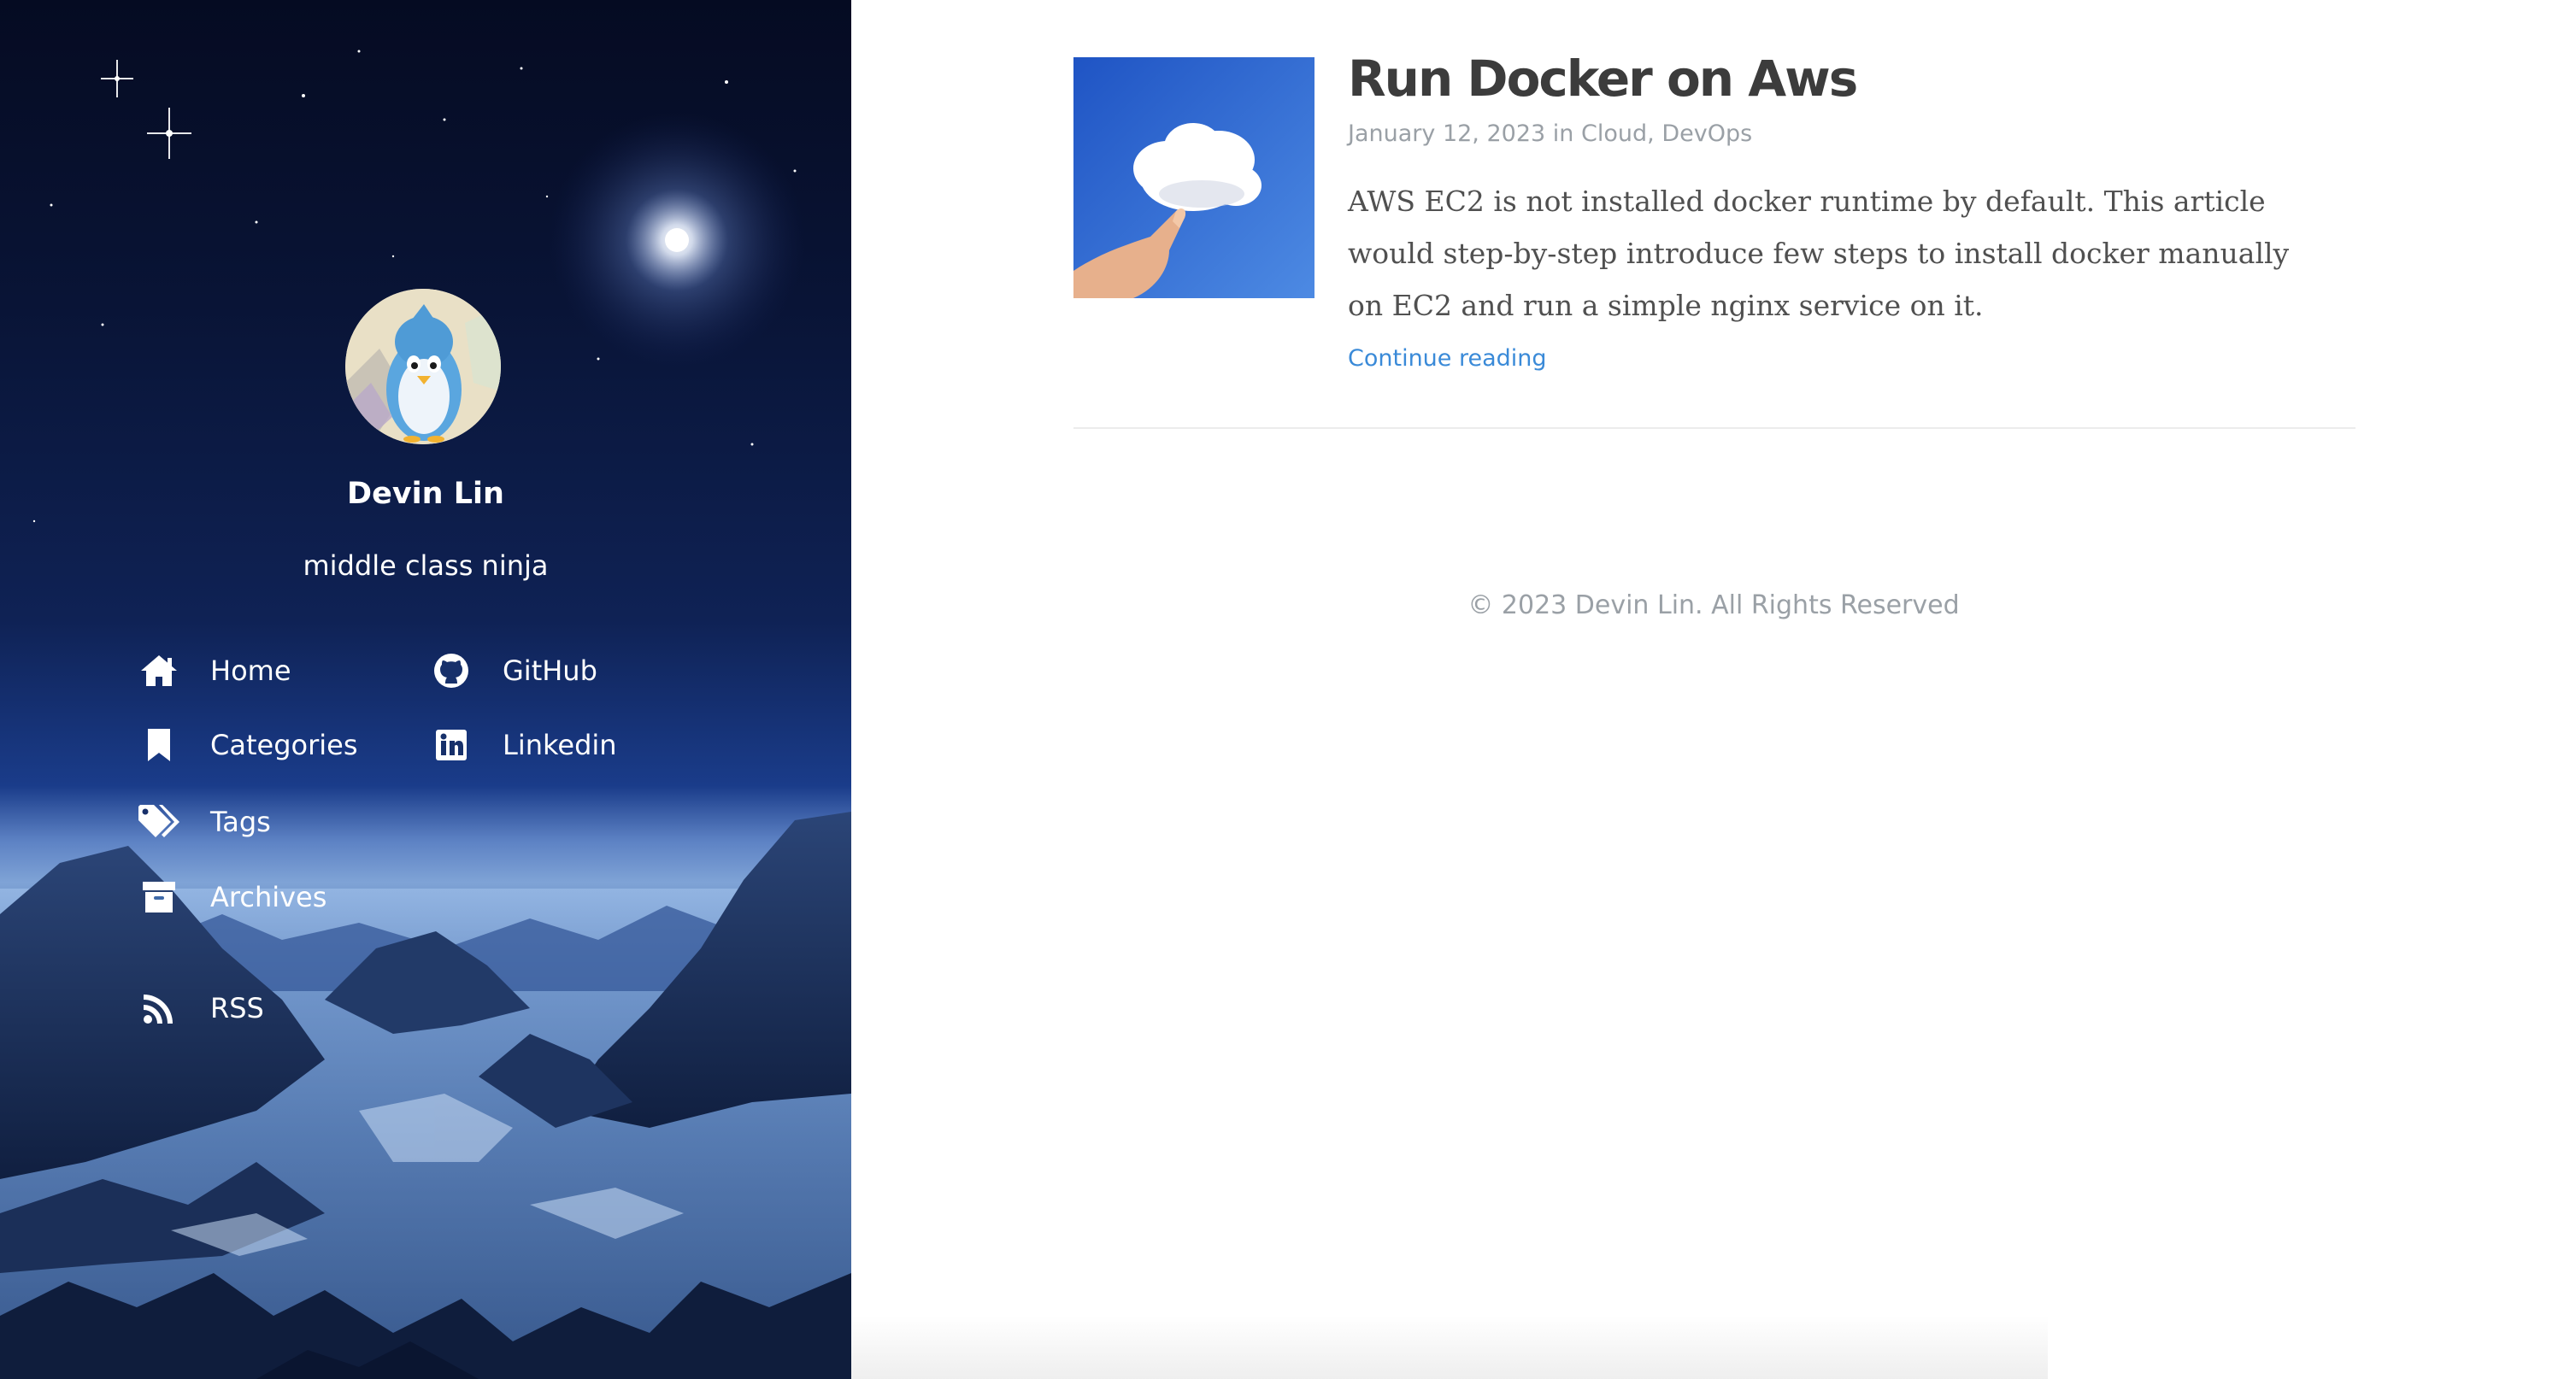 This screenshot has height=1379, width=2576. I want to click on nav-github: GitHub, so click(513, 671).